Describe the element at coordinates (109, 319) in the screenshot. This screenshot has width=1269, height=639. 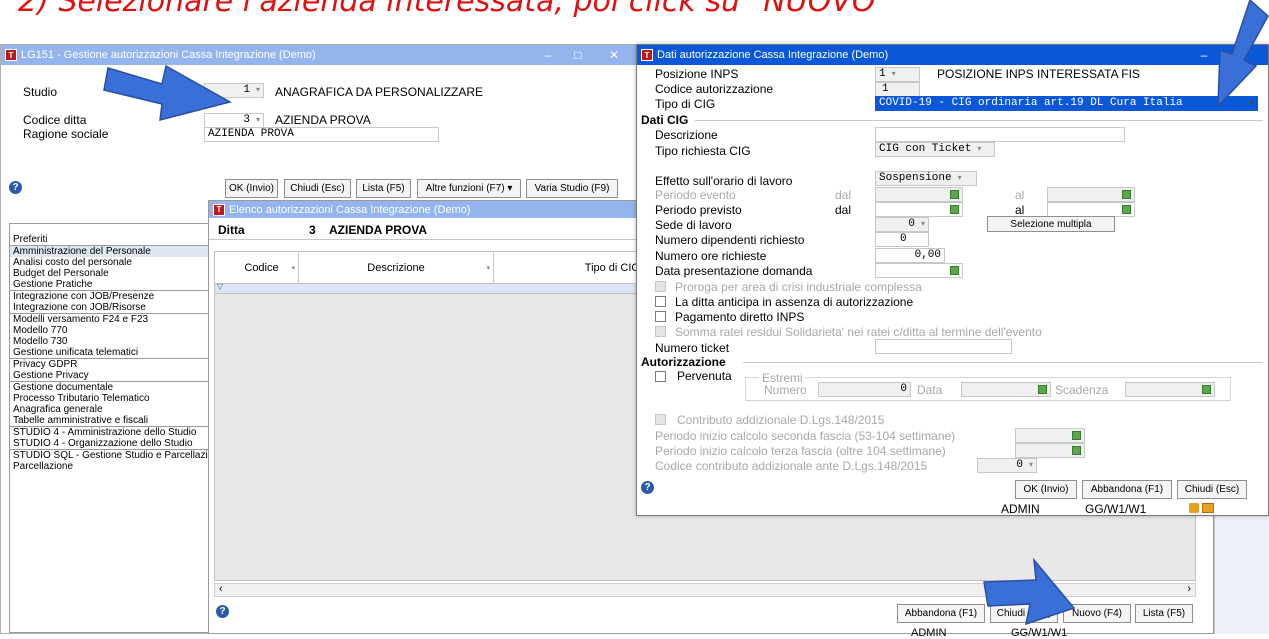
I see `sidebar-item: Modelli versamento F24 e F23` at that location.